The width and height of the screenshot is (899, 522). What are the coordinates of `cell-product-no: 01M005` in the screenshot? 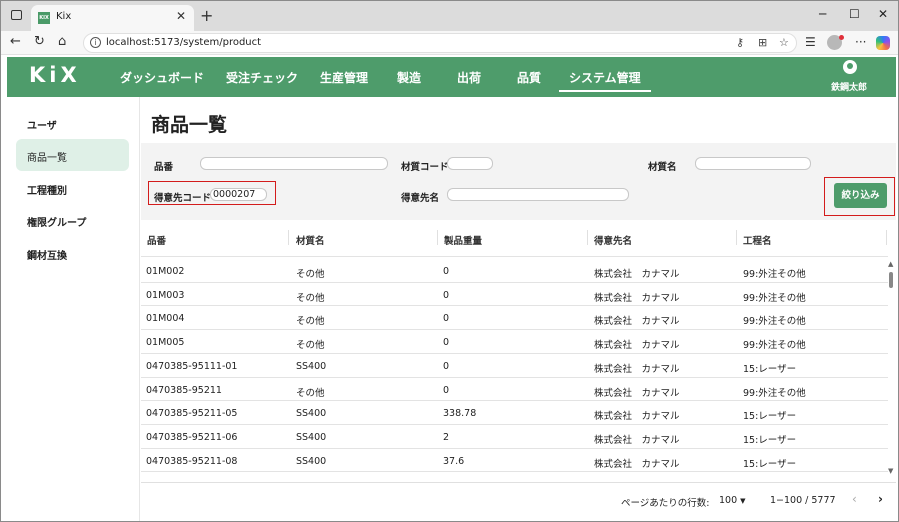 It's located at (165, 343).